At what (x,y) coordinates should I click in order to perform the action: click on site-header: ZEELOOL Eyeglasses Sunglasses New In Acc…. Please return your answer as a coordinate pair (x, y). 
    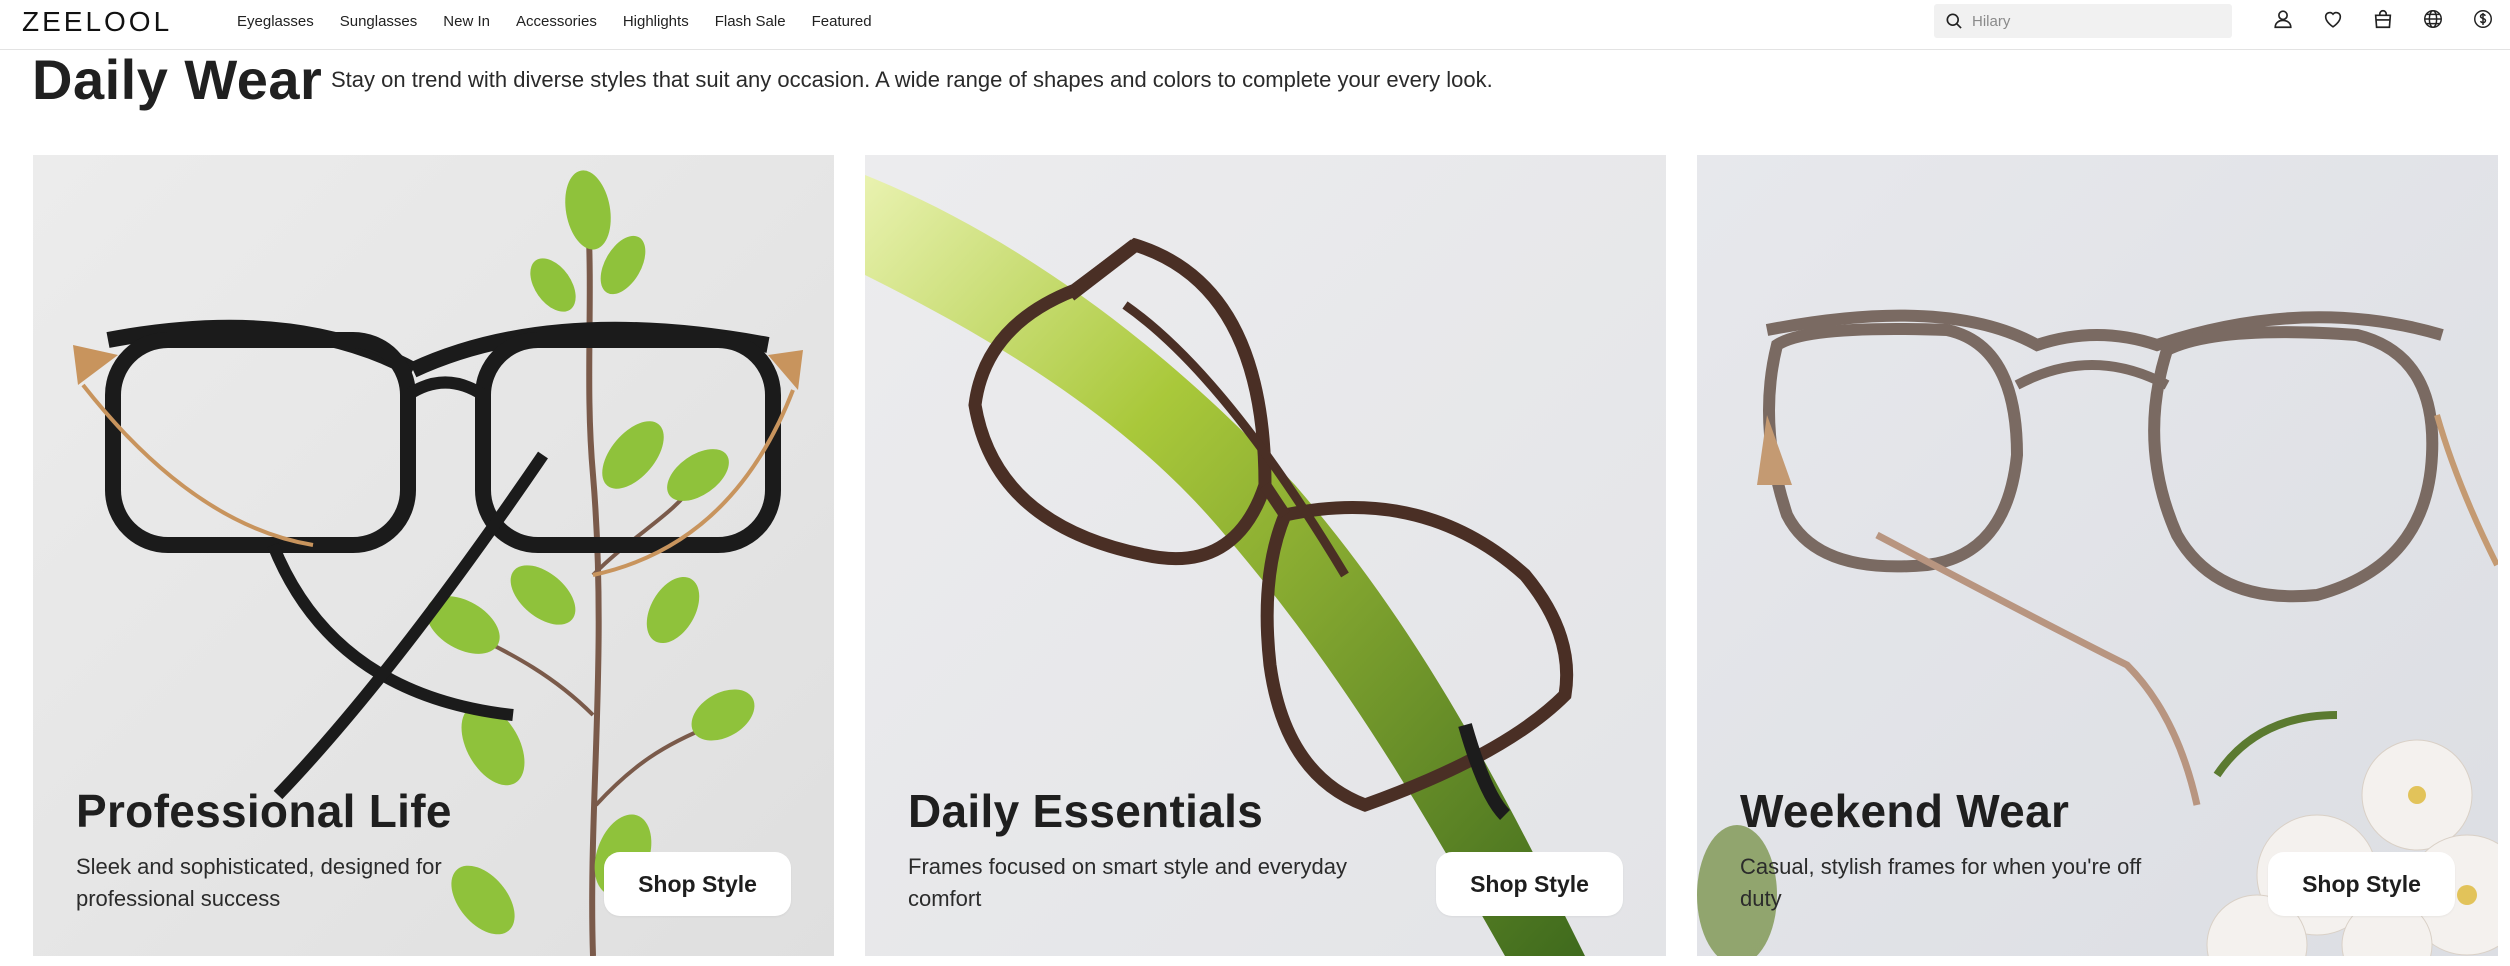
    Looking at the image, I should click on (1255, 25).